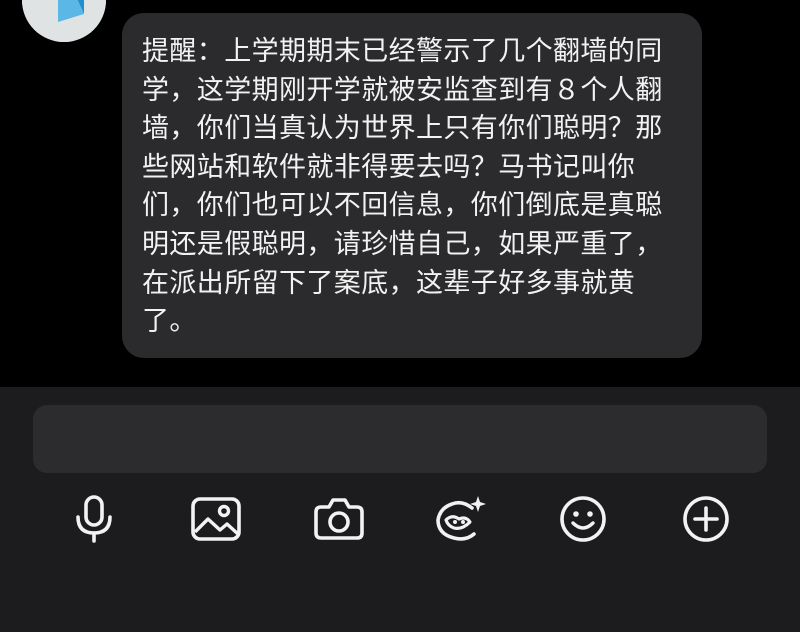 This screenshot has width=800, height=632. I want to click on image-icon, so click(216, 519).